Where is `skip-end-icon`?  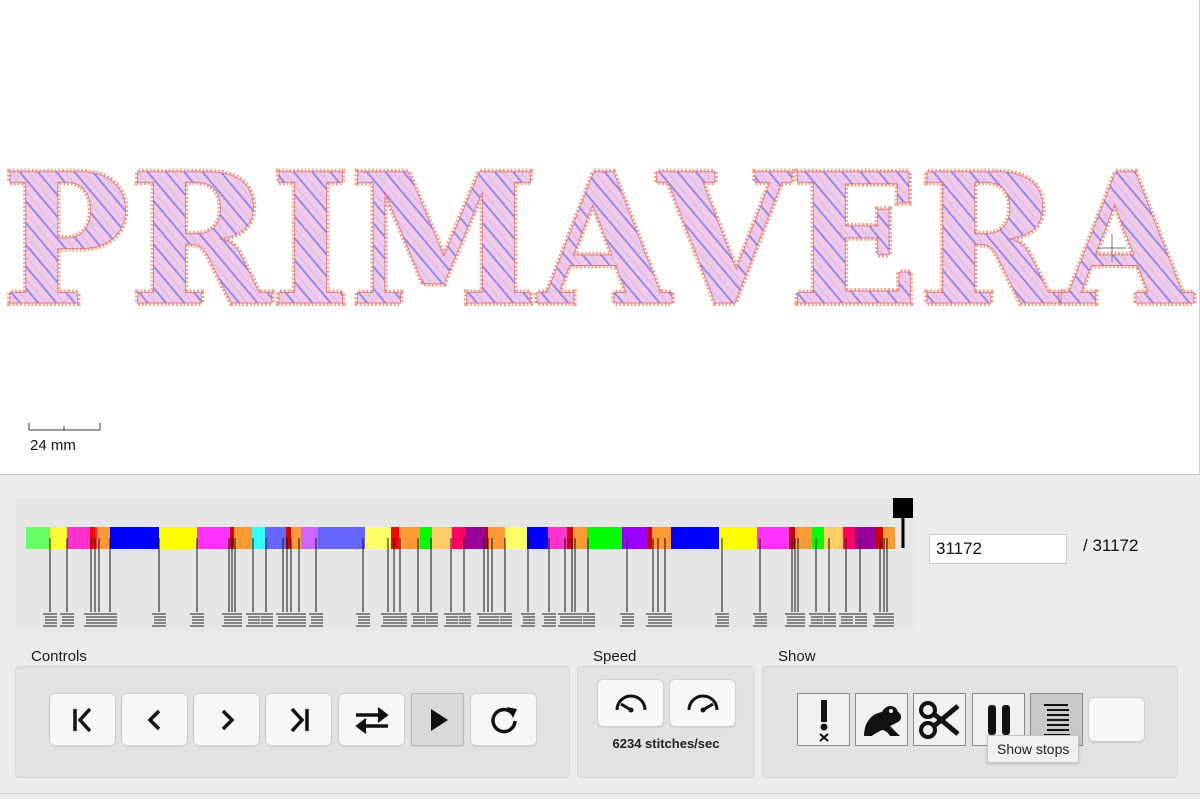
skip-end-icon is located at coordinates (299, 719).